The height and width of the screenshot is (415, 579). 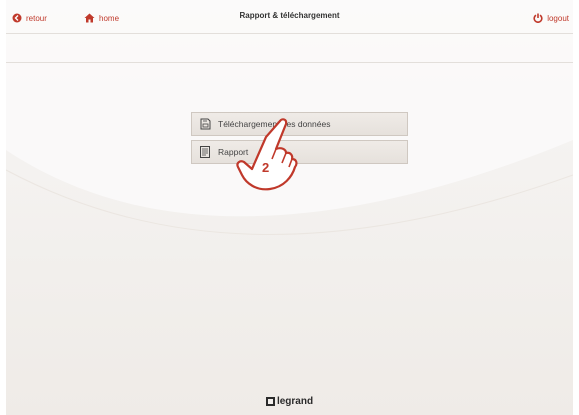 What do you see at coordinates (538, 18) in the screenshot?
I see `power-icon` at bounding box center [538, 18].